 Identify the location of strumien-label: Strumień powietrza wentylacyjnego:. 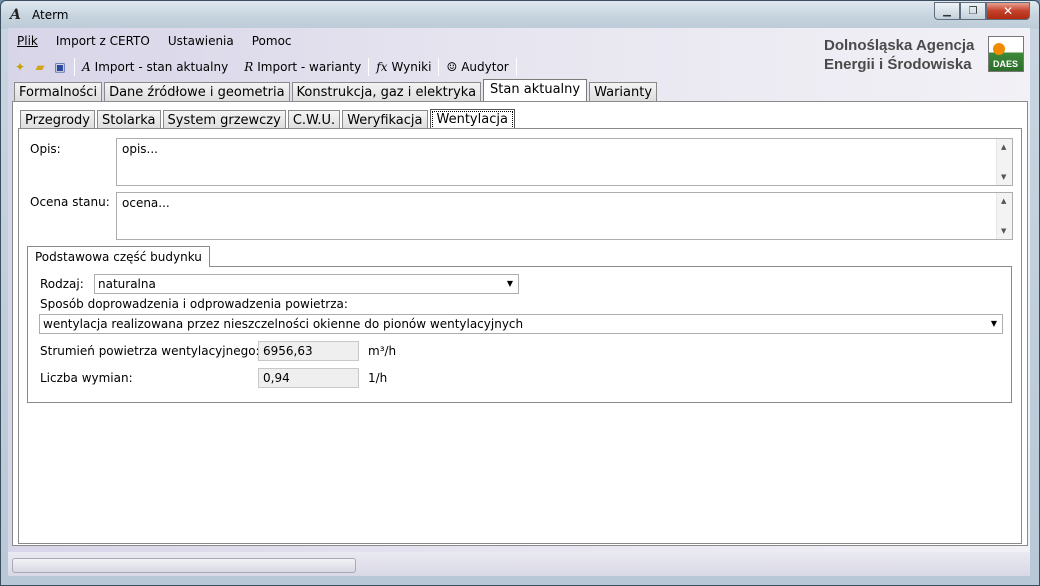
(150, 351).